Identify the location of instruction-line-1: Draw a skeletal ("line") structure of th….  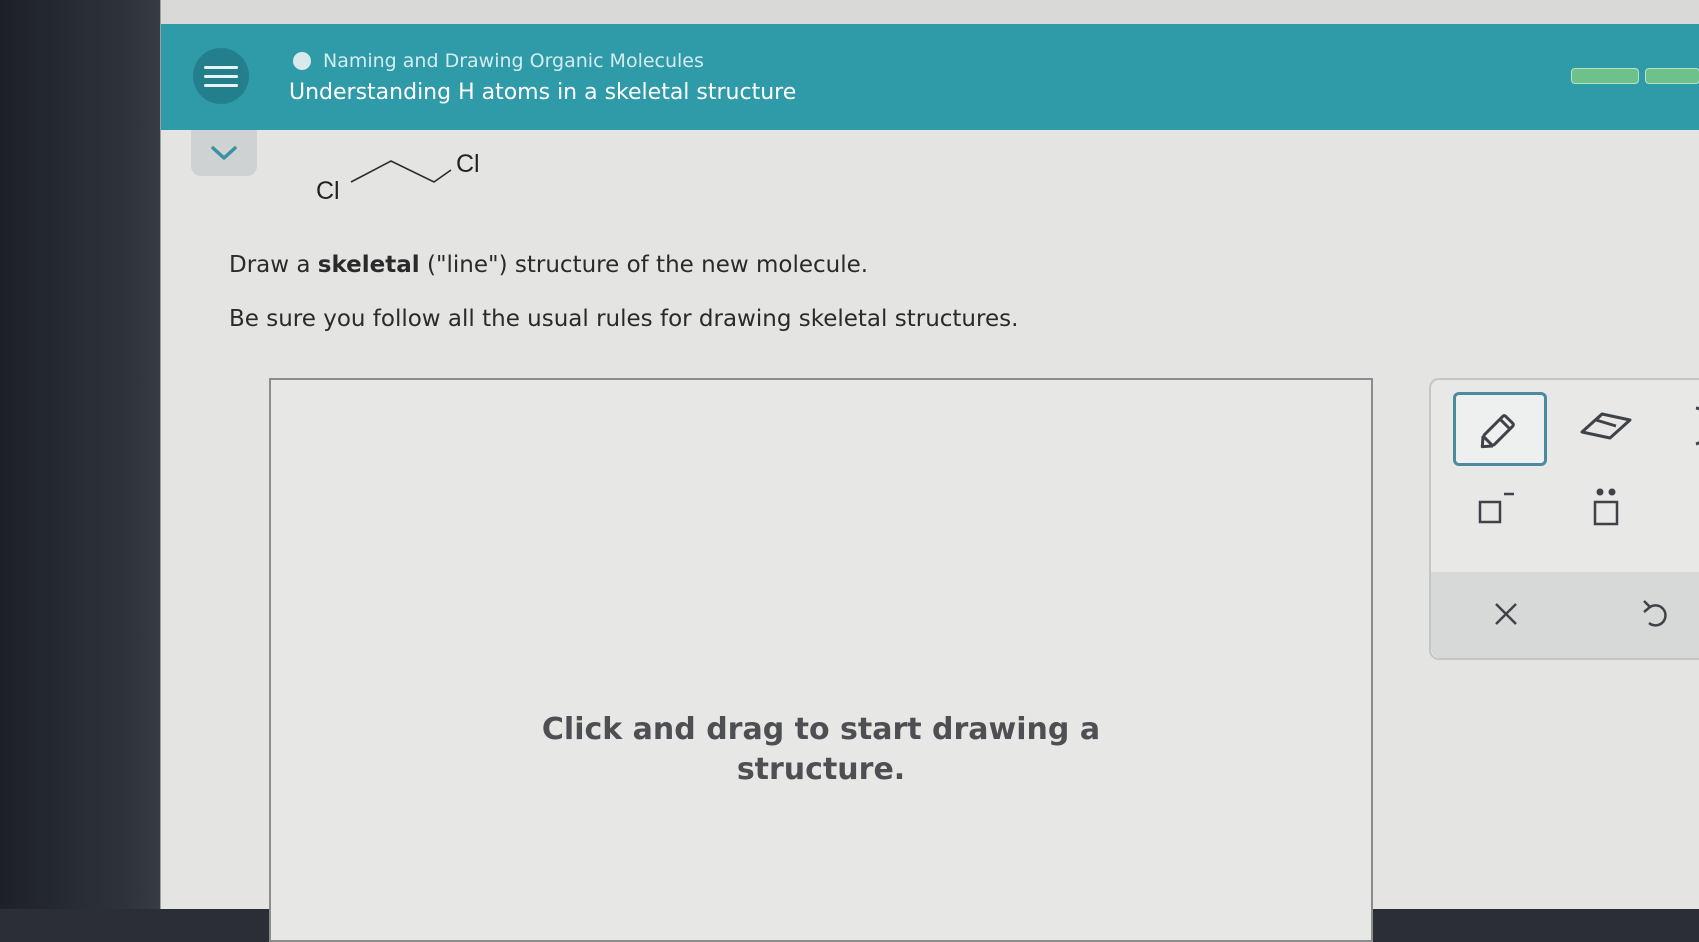
(548, 265).